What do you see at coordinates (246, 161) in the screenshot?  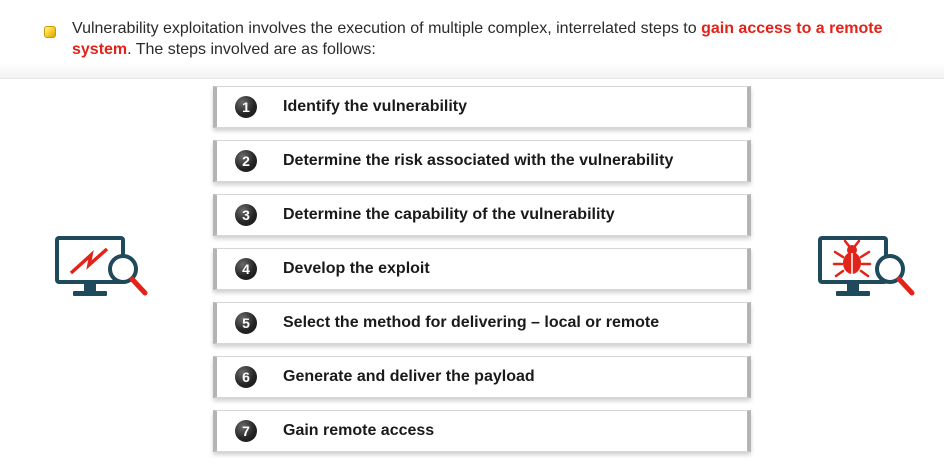 I see `step-number-badge: 2` at bounding box center [246, 161].